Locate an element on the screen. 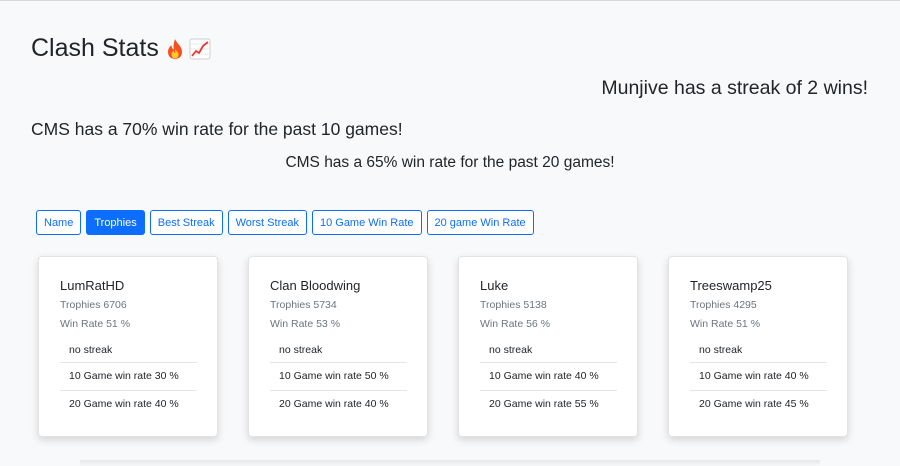 The height and width of the screenshot is (466, 900). player-win-rate: Win Rate 56 % is located at coordinates (515, 324).